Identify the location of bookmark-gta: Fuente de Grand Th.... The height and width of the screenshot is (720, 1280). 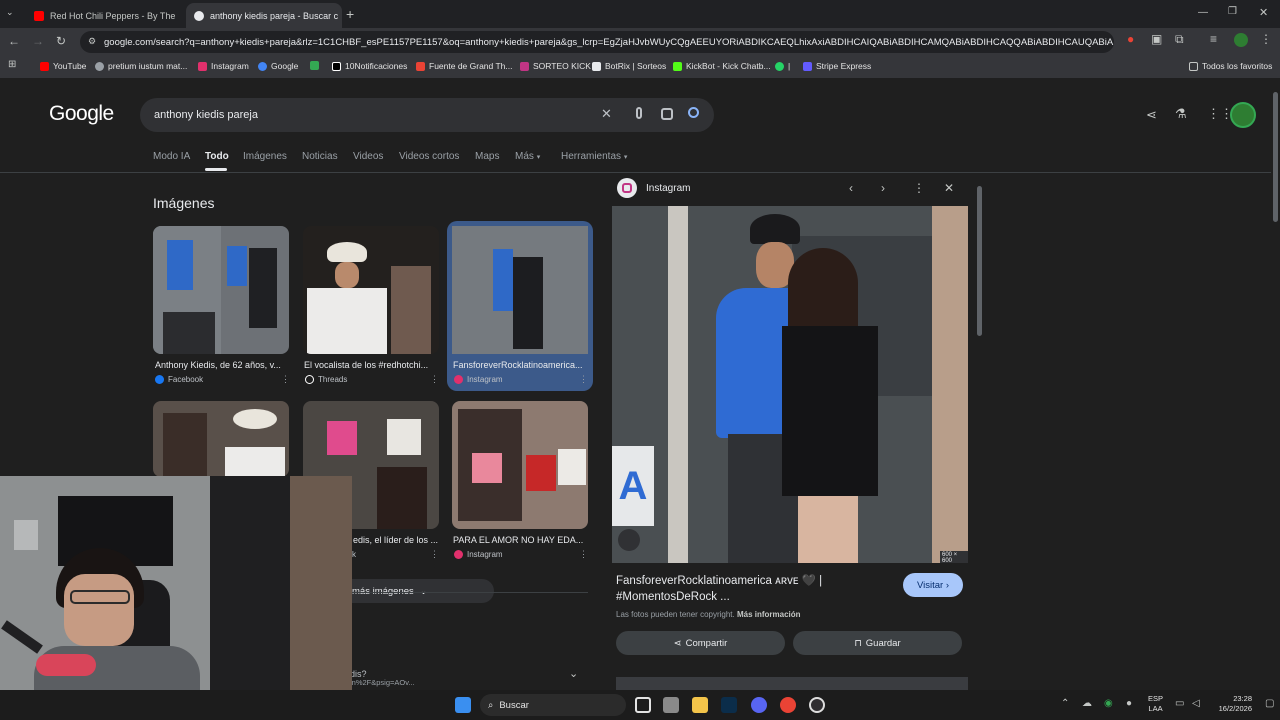
(464, 66).